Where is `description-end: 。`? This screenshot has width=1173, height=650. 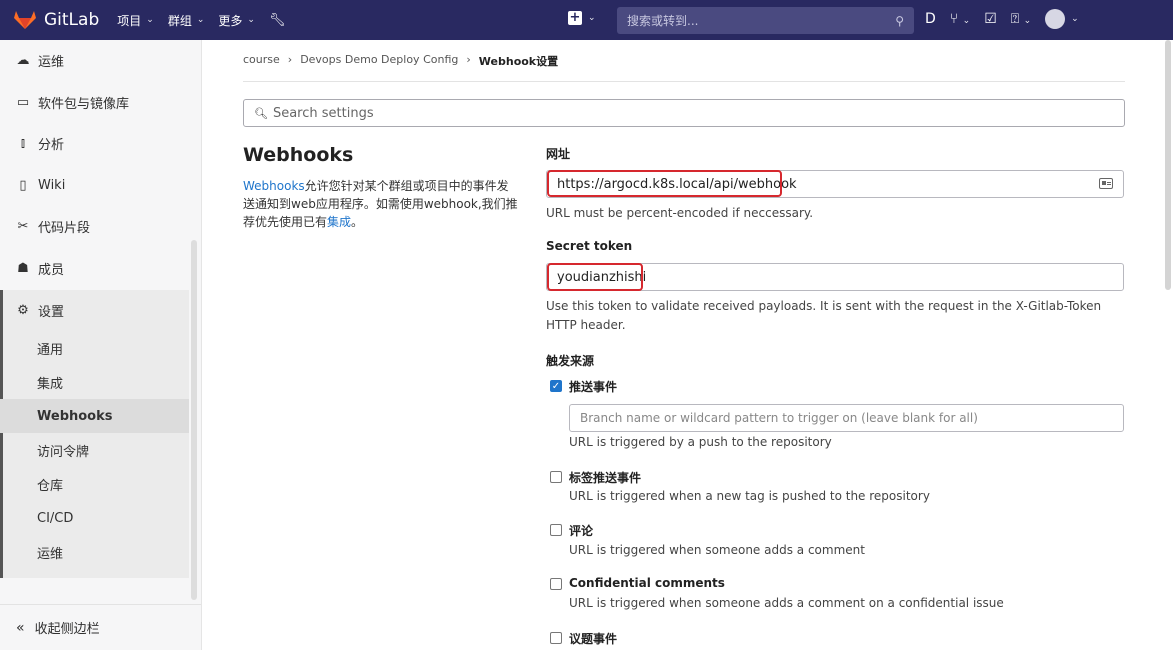
description-end: 。 is located at coordinates (357, 222).